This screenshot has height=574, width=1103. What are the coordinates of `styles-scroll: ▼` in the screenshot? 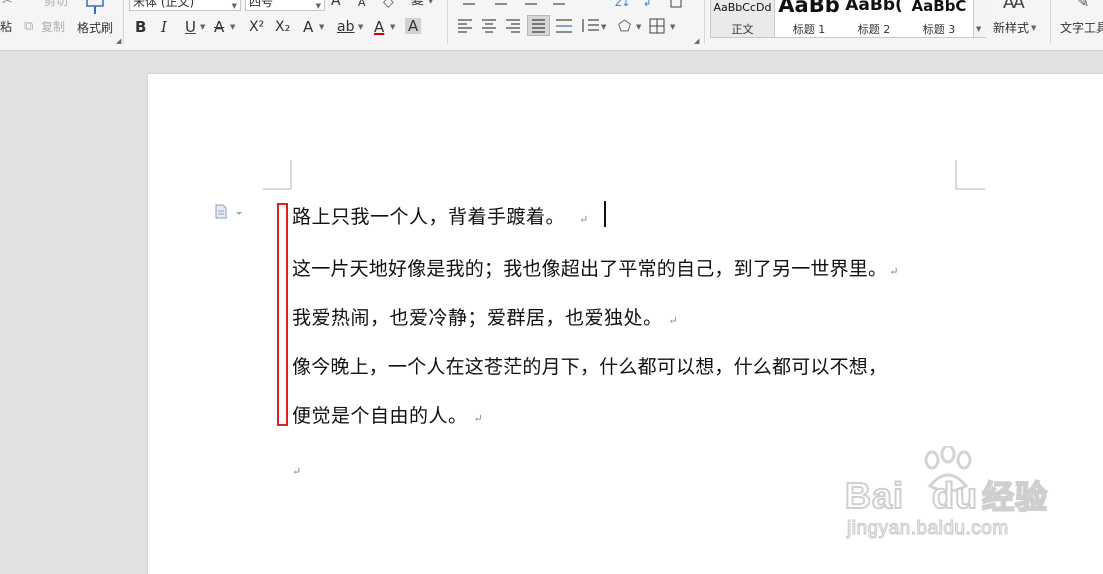 It's located at (979, 18).